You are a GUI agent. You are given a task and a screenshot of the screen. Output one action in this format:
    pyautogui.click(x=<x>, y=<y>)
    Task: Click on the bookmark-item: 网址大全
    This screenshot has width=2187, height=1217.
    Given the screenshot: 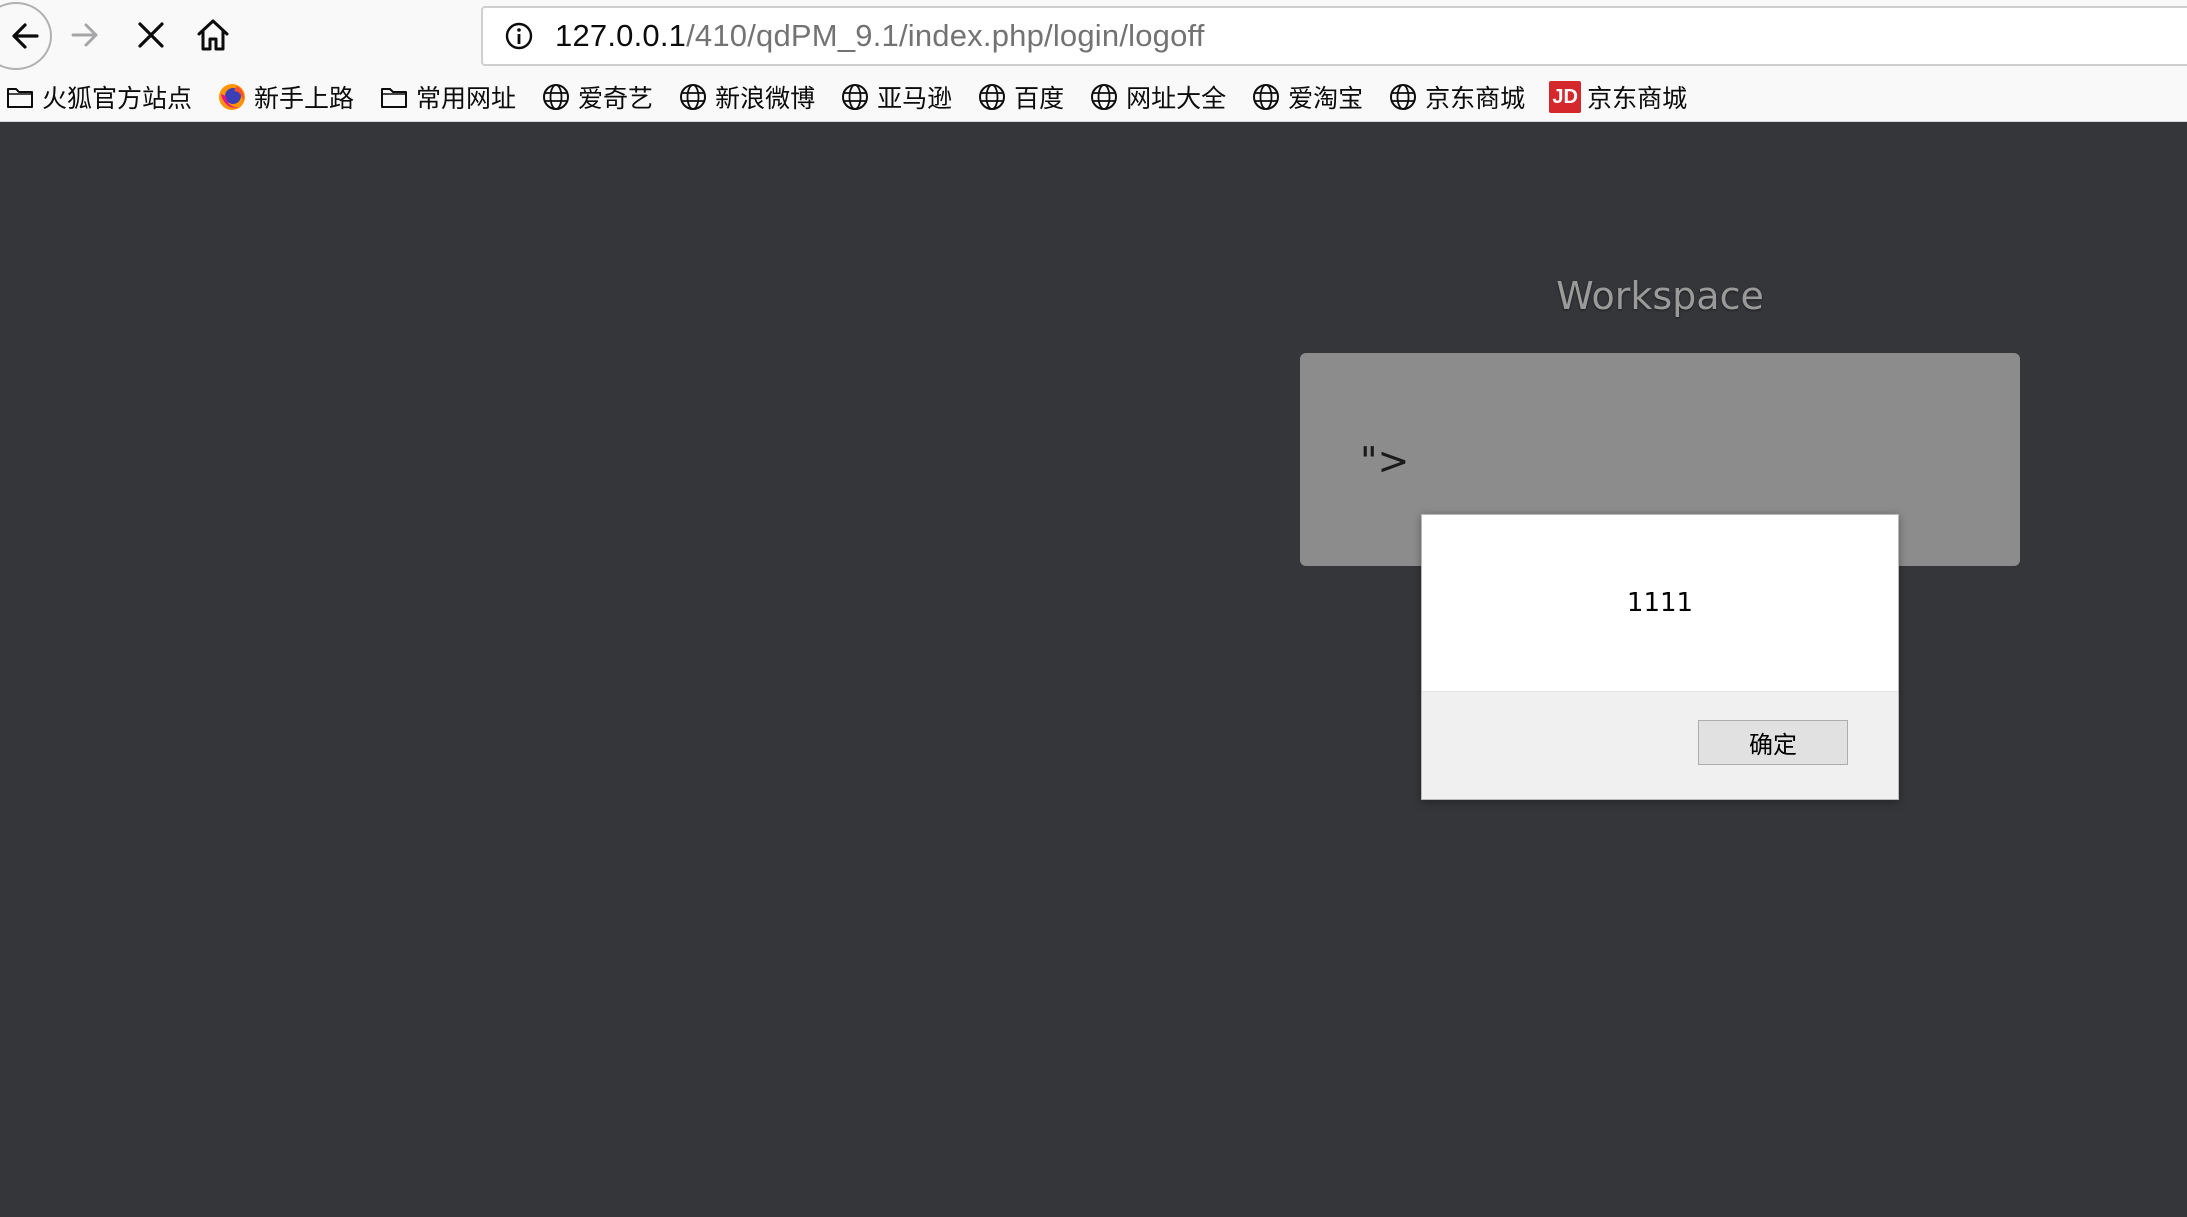 What is the action you would take?
    pyautogui.click(x=1157, y=97)
    